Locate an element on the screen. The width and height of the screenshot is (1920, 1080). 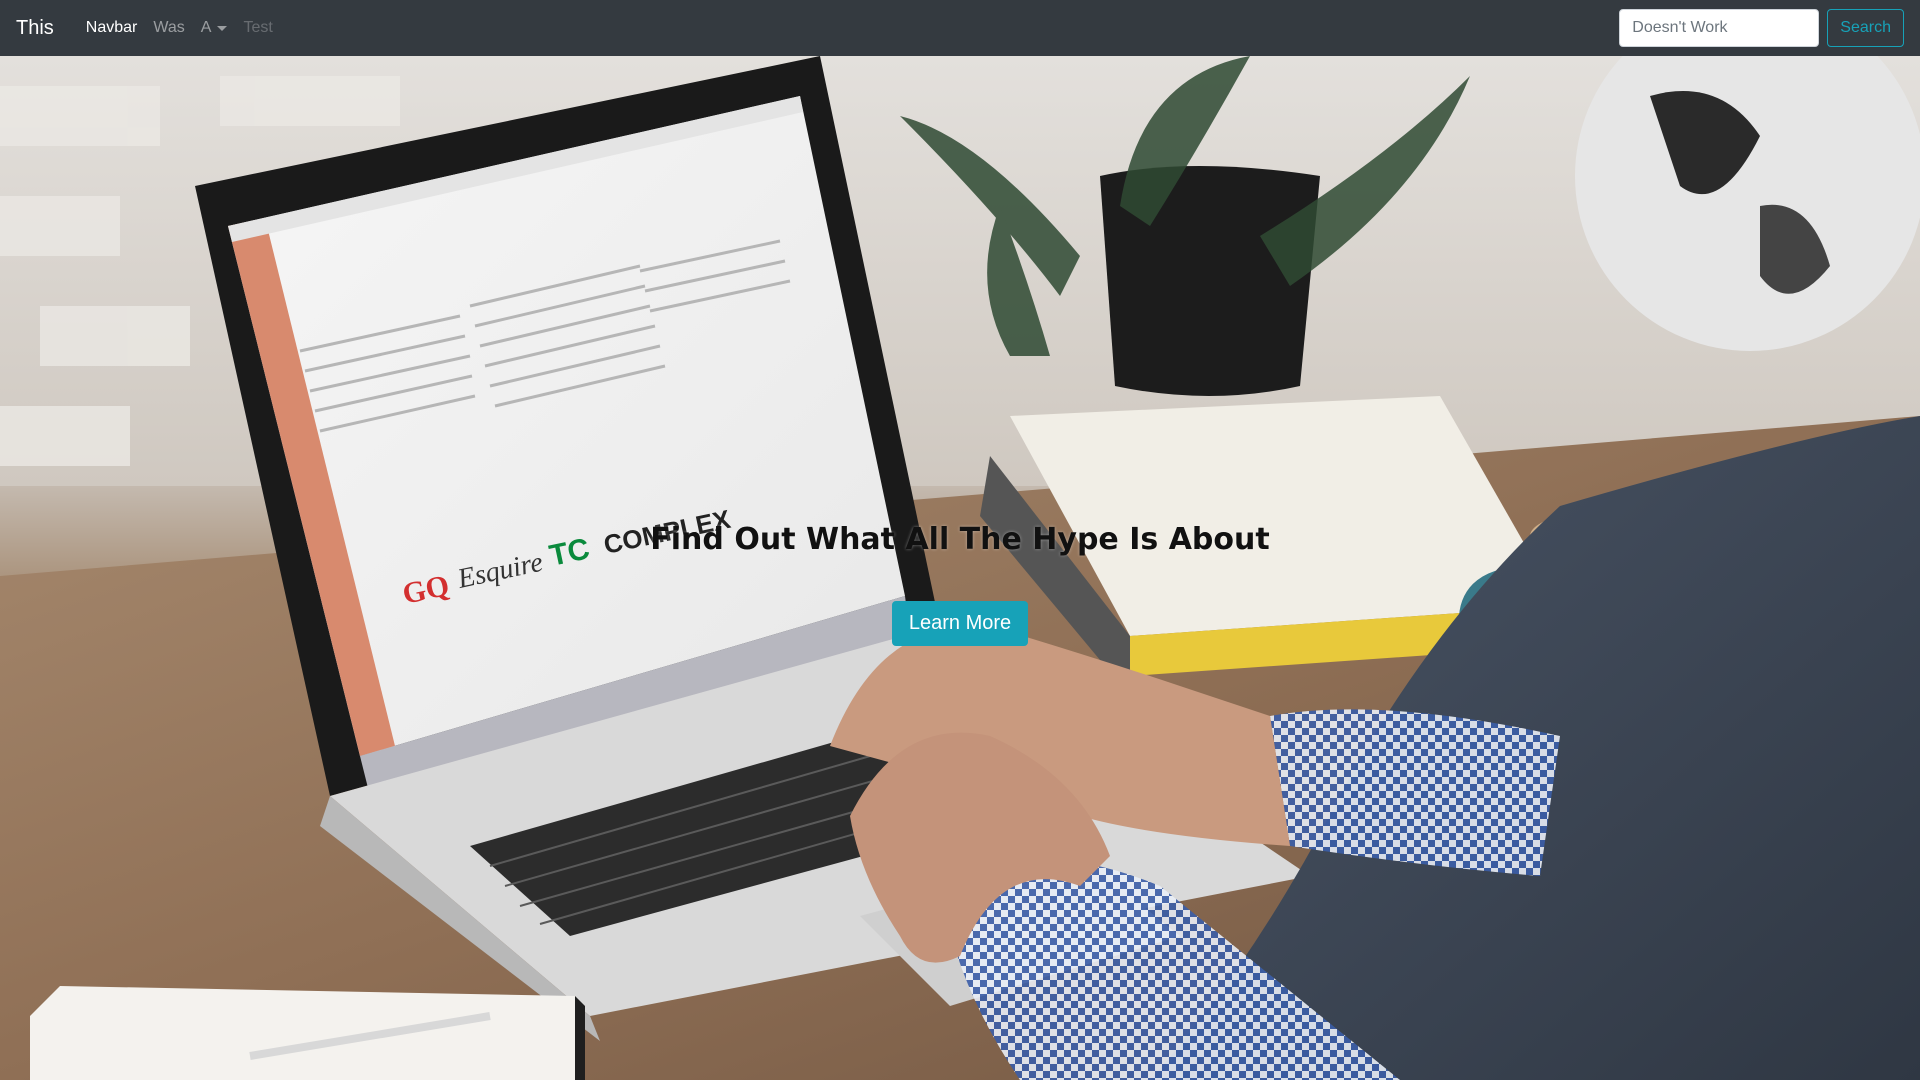
nav-dropdown-a: A is located at coordinates (214, 28).